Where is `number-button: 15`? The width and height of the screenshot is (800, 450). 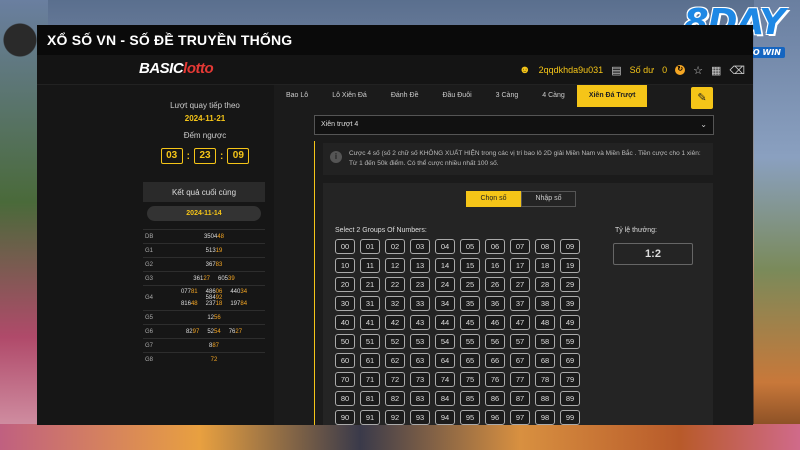
number-button: 15 is located at coordinates (470, 265).